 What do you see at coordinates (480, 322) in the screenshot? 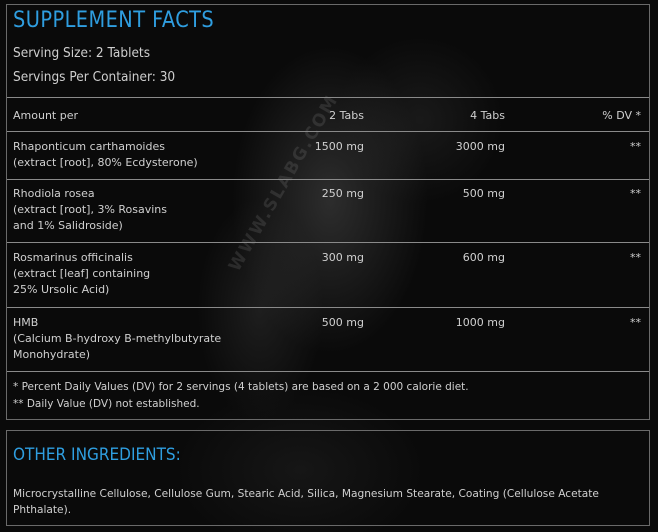
I see `amount-4-tabs: 1000 mg` at bounding box center [480, 322].